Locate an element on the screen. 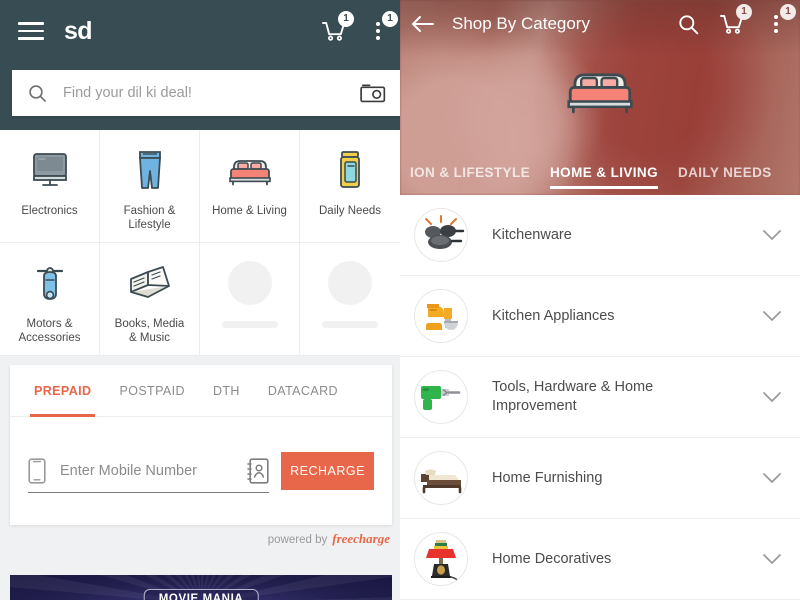  list-item-tools-hardware-home-improvement: Tools, Hardware & Home Improvement is located at coordinates (600, 397).